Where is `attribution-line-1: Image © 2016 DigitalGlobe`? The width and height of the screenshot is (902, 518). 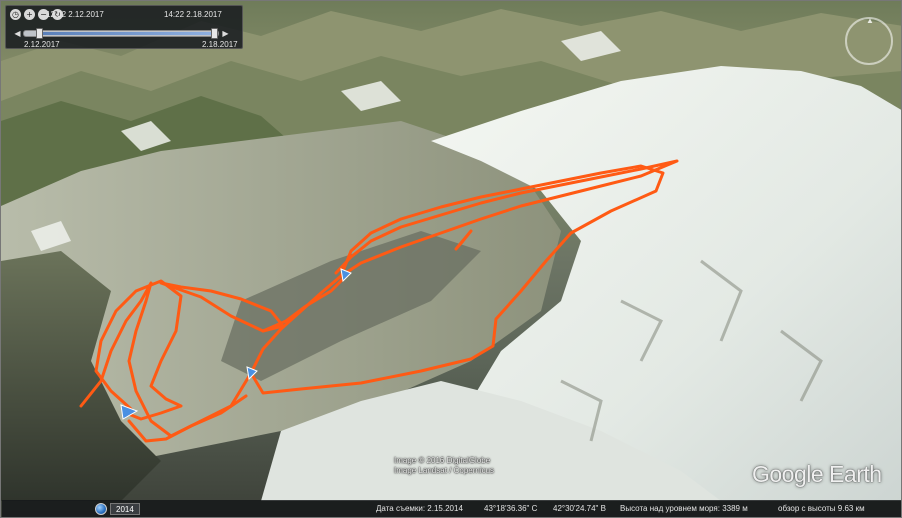 attribution-line-1: Image © 2016 DigitalGlobe is located at coordinates (442, 460).